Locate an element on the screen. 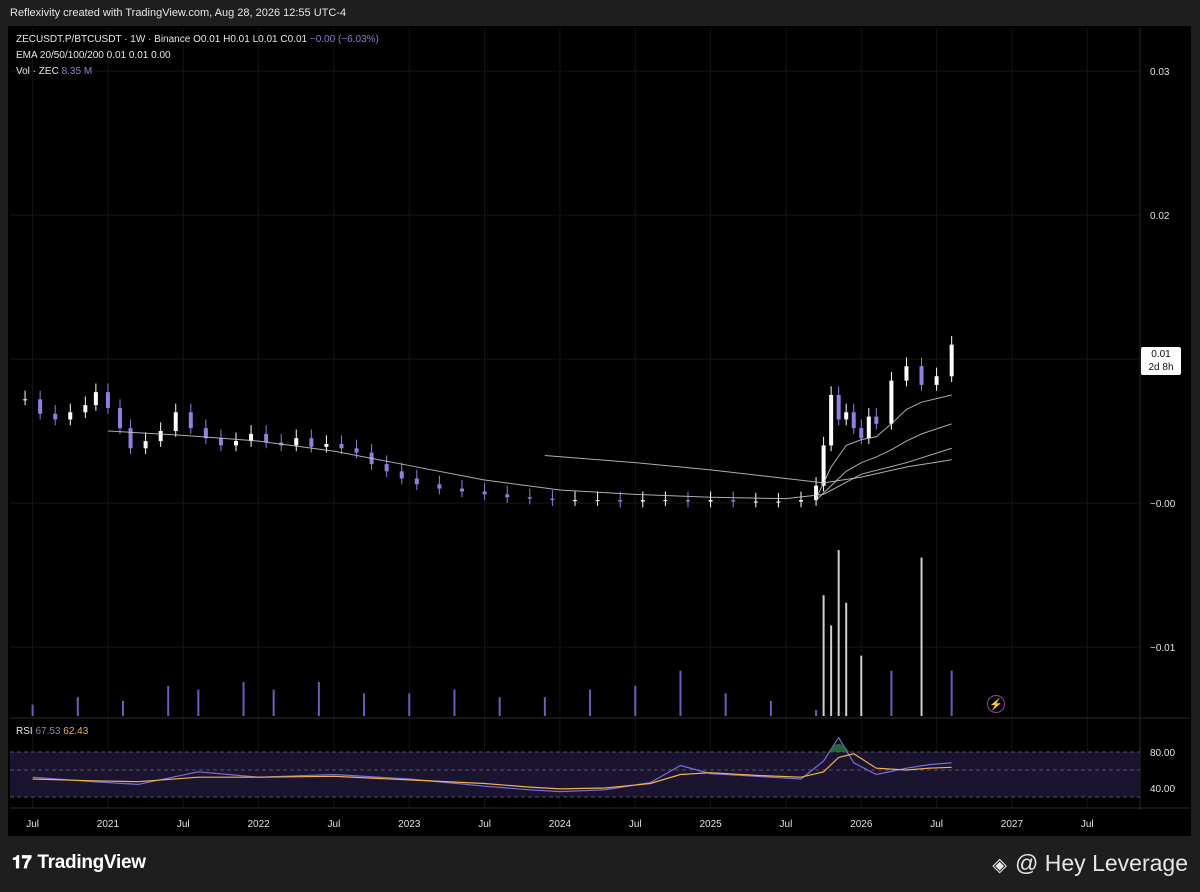 The image size is (1200, 892). rsi-overbought-fill is located at coordinates (839, 747).